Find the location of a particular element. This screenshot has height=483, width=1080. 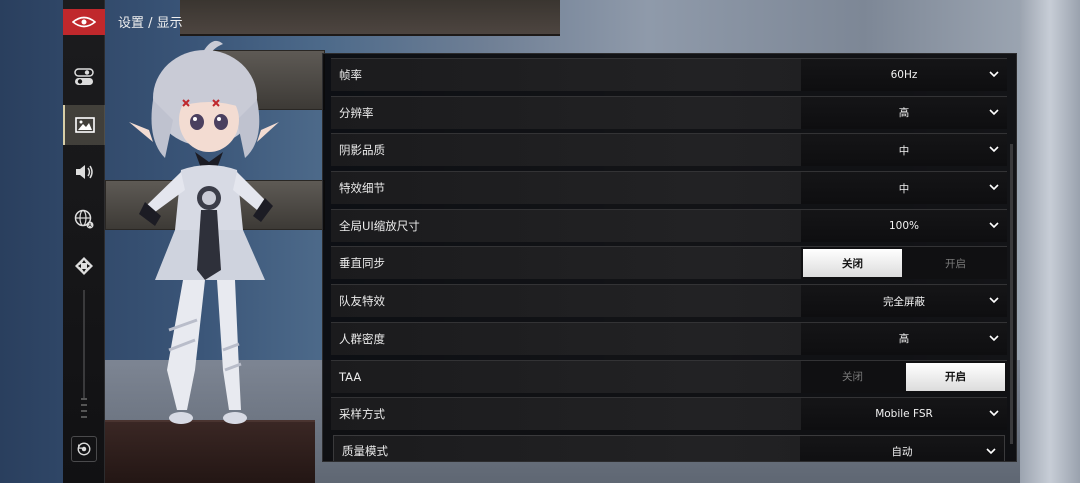

sidebar-item-audio is located at coordinates (84, 172).